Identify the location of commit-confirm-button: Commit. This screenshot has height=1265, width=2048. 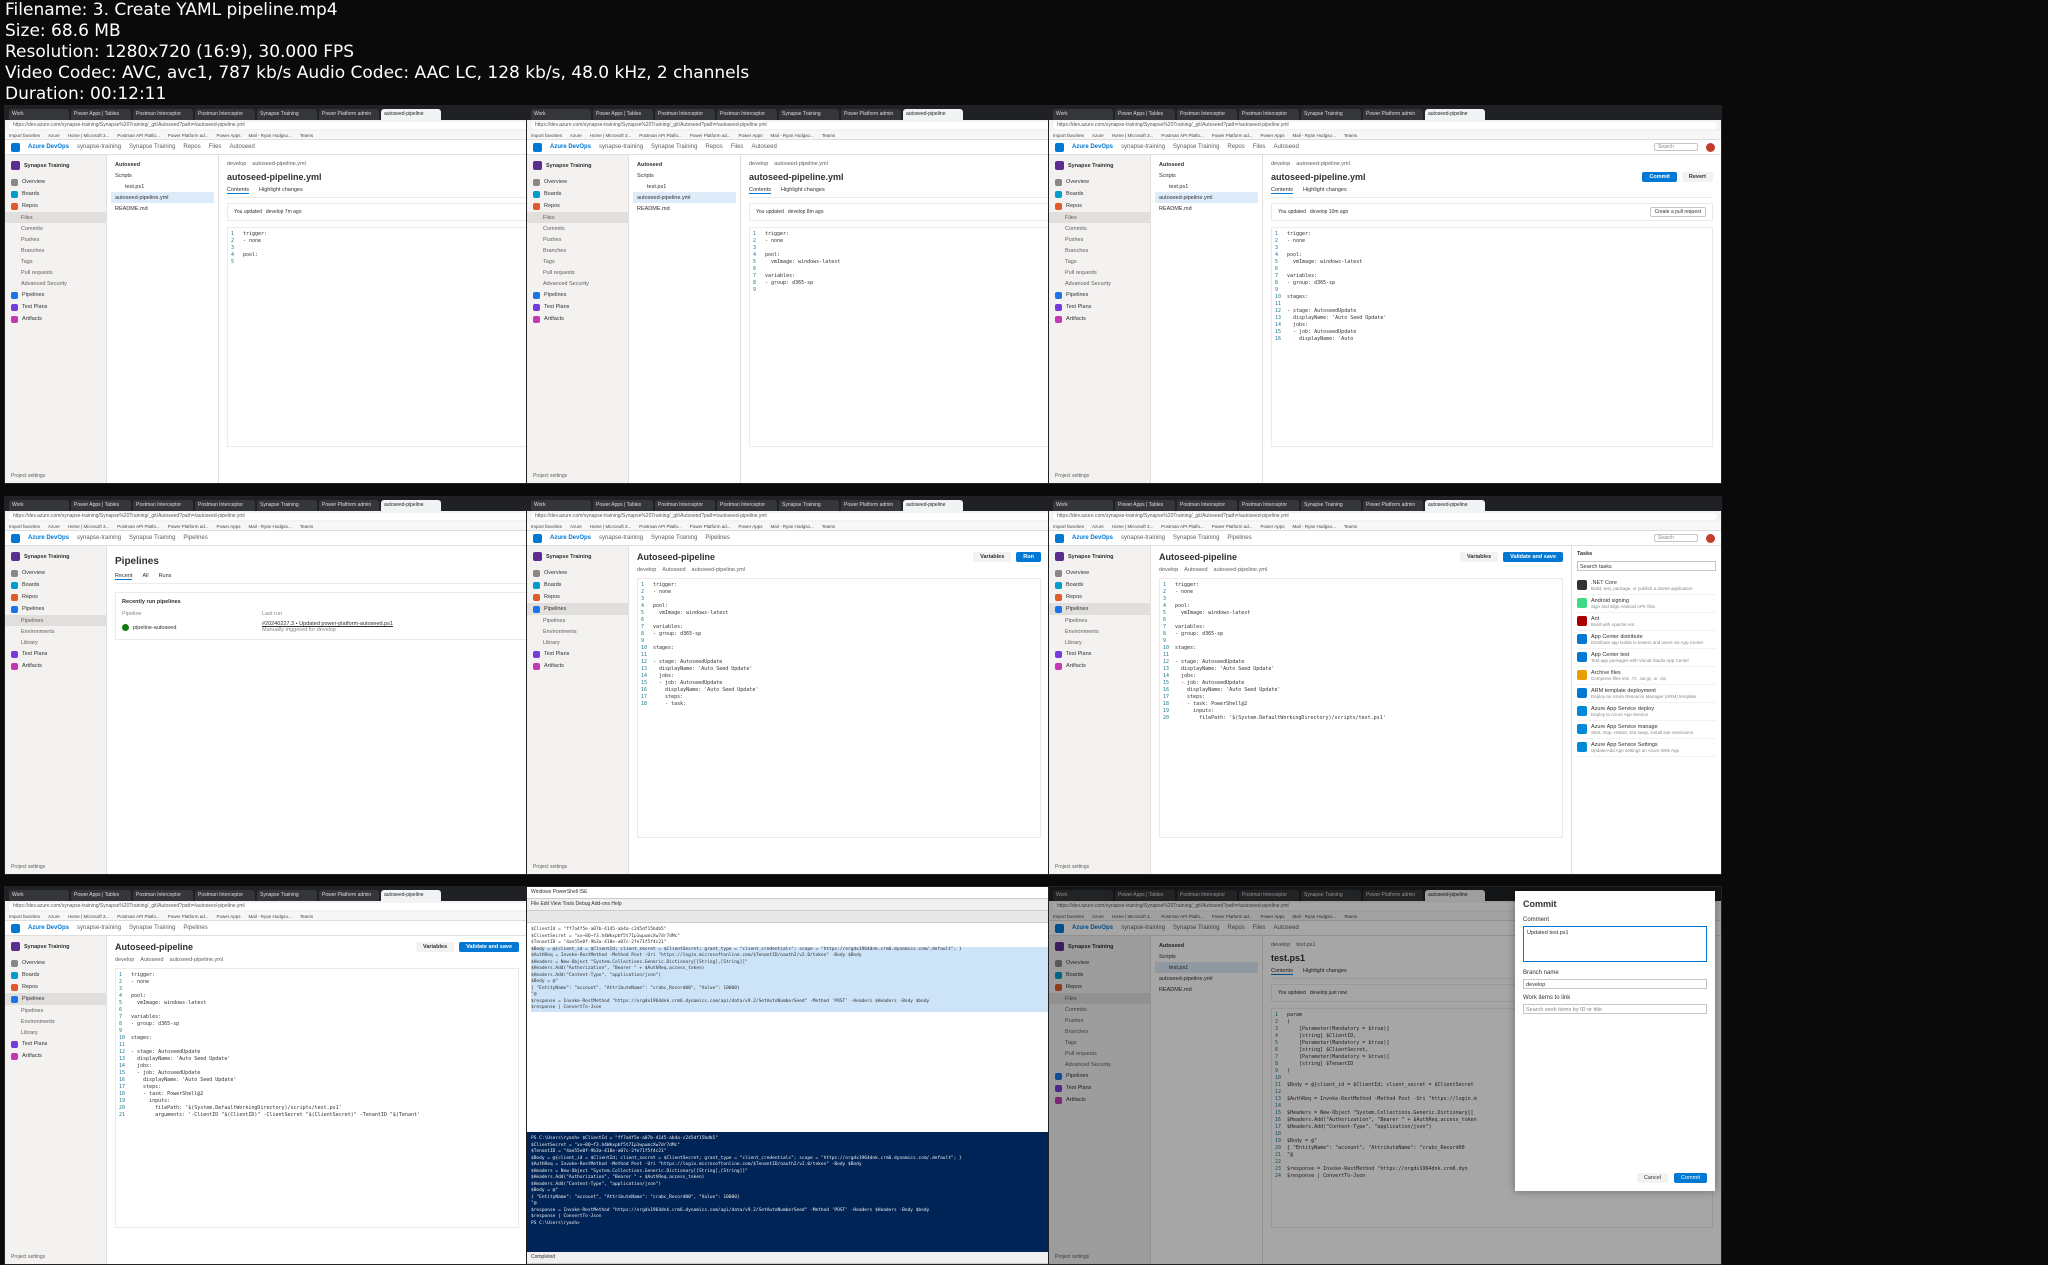
(1690, 1178).